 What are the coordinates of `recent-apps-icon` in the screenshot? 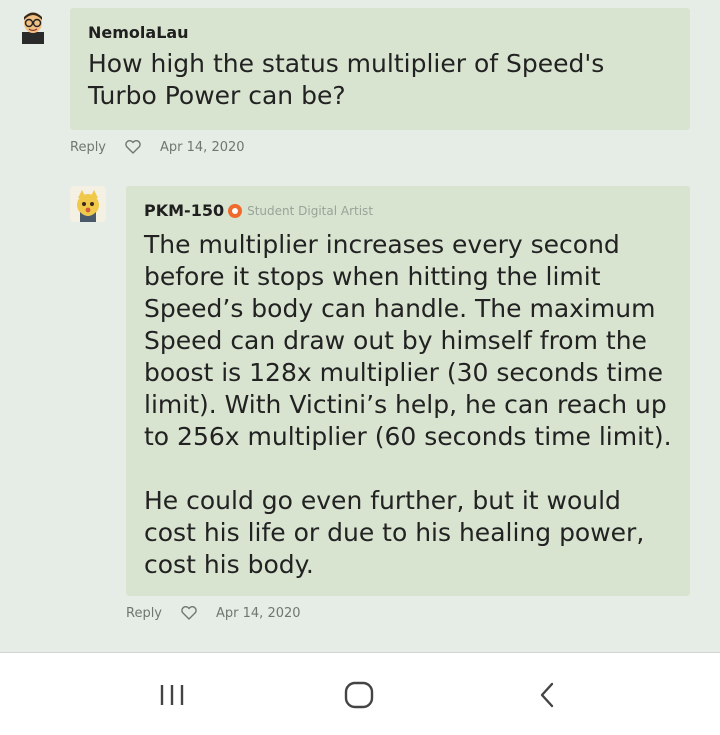 It's located at (172, 695).